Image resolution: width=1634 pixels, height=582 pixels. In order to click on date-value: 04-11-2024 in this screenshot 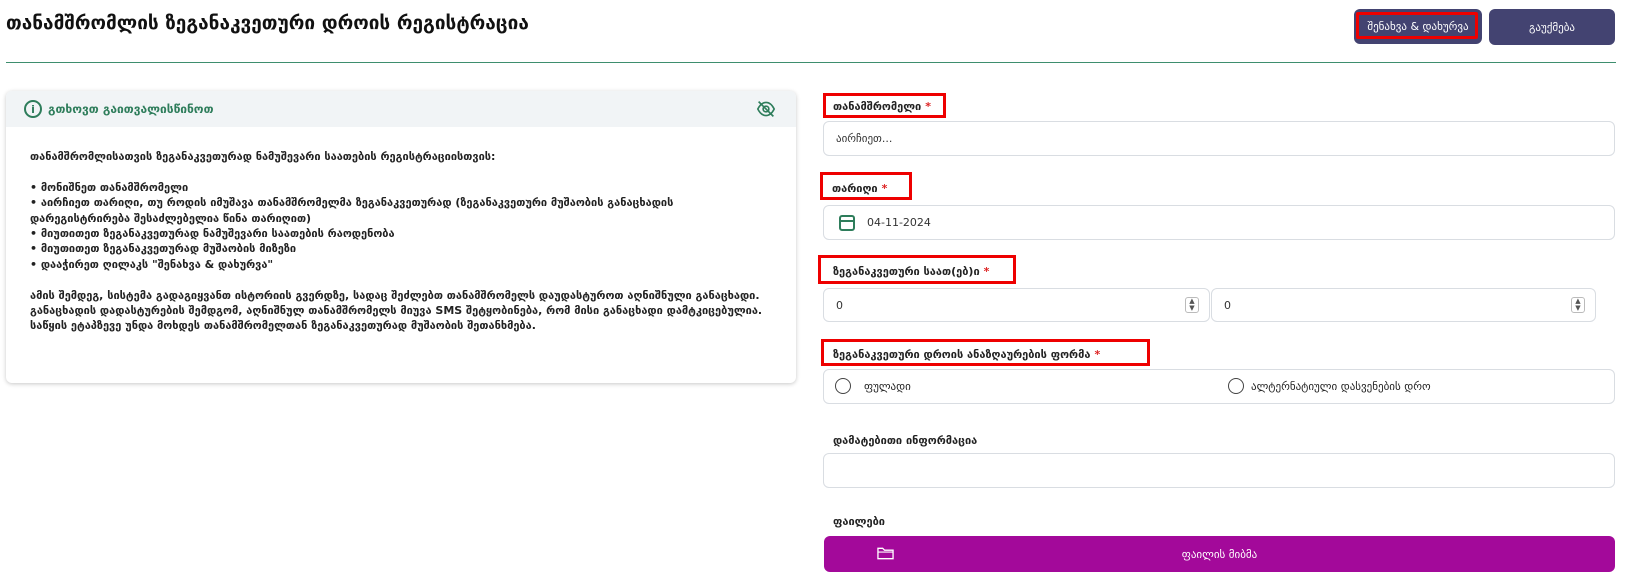, I will do `click(899, 222)`.